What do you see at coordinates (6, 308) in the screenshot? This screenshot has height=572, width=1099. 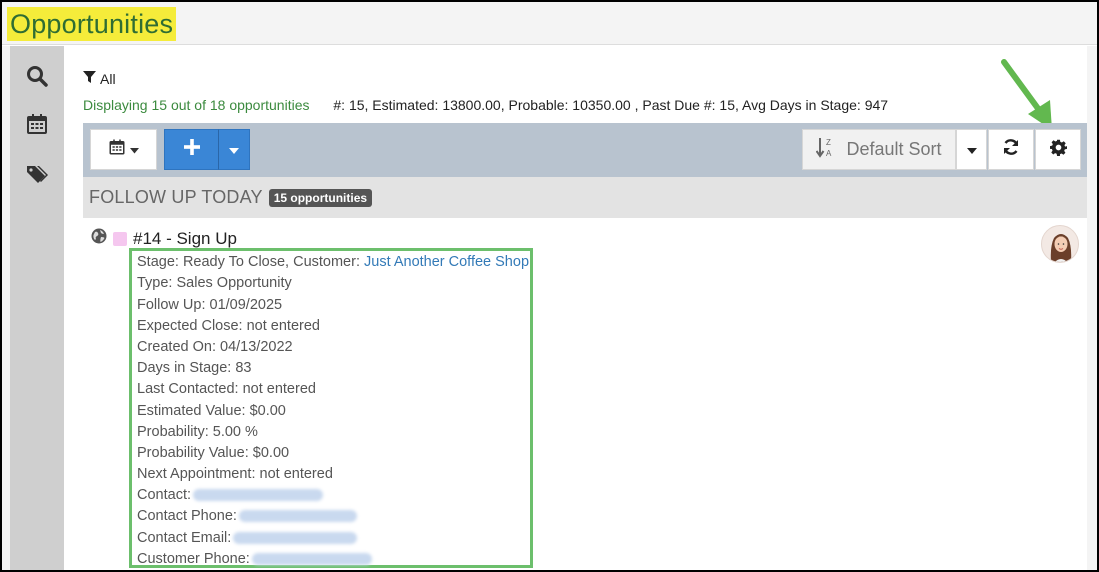 I see `left-gutter` at bounding box center [6, 308].